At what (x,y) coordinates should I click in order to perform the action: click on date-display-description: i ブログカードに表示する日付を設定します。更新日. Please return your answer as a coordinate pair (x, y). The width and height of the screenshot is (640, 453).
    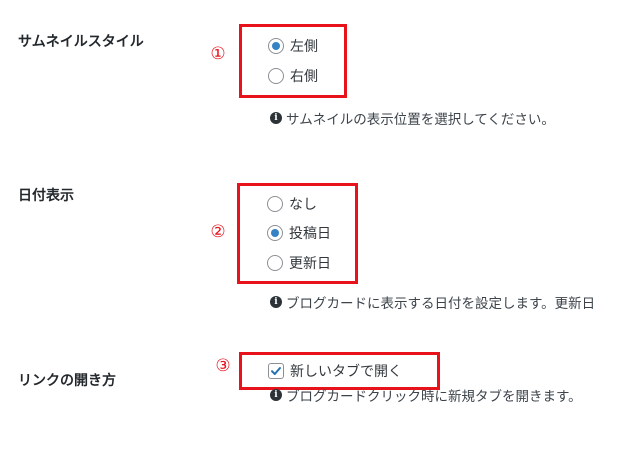
    Looking at the image, I should click on (432, 302).